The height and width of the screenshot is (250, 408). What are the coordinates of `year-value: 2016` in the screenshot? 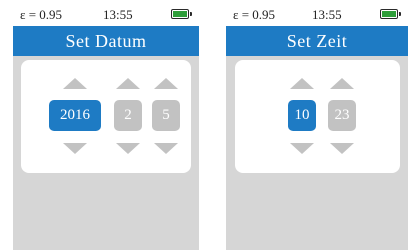 It's located at (75, 115).